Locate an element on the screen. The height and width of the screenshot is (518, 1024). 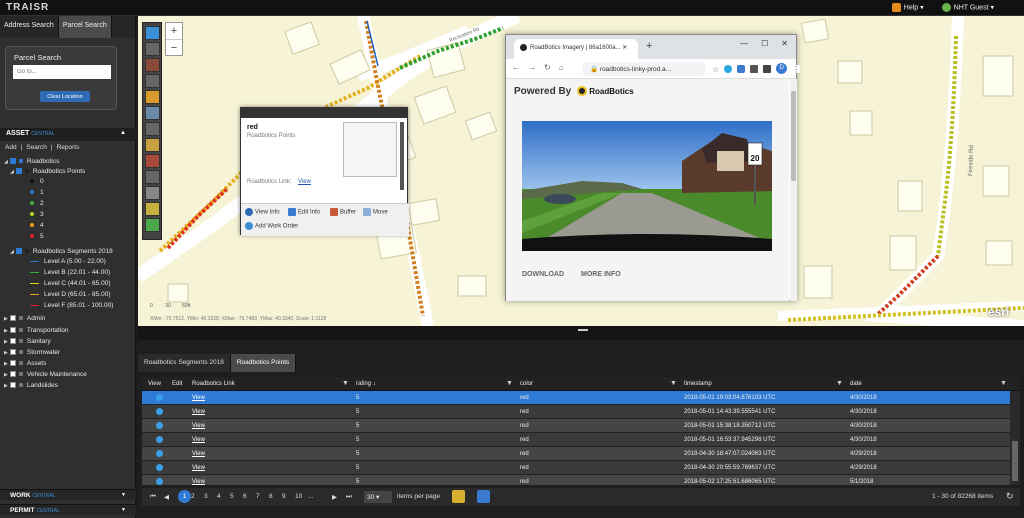
browser-tab: RoadBotics Imagery | 86a1600a... ✕ is located at coordinates (576, 49).